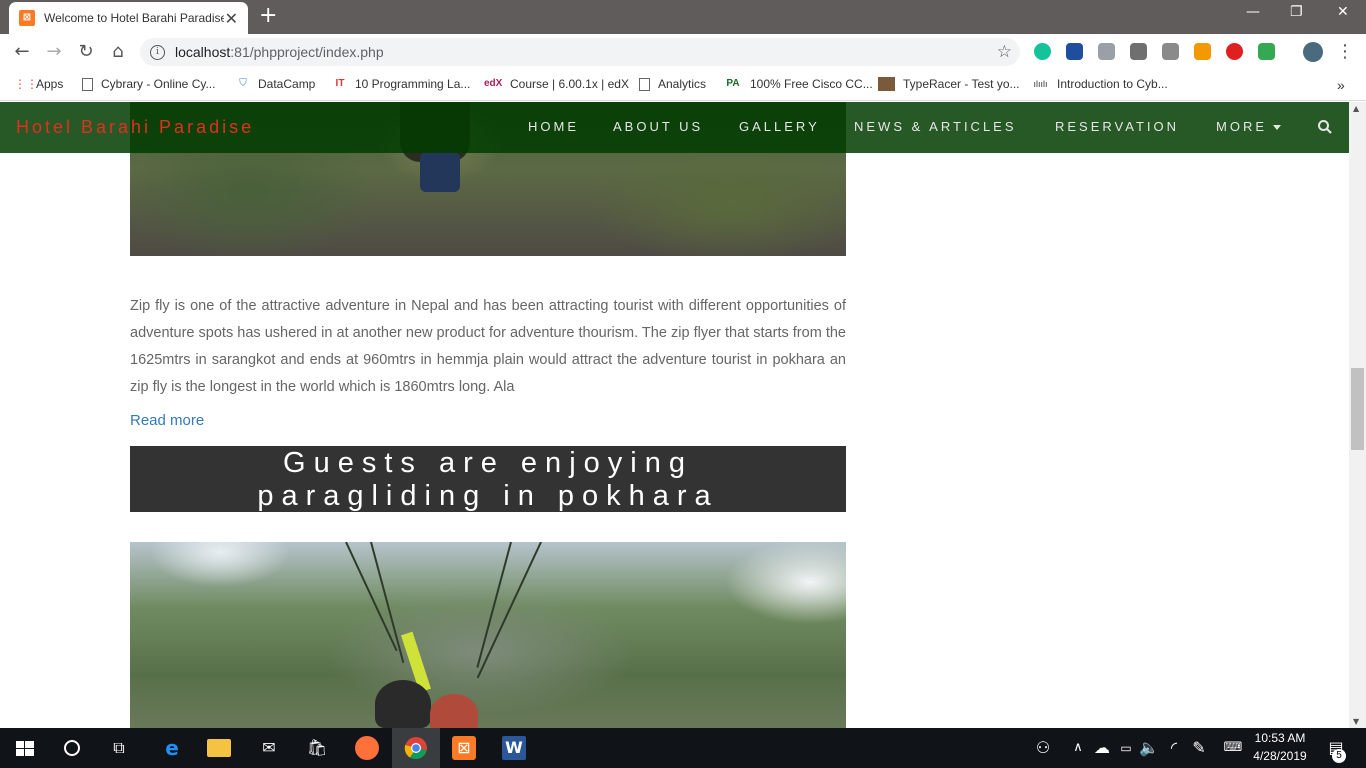 The image size is (1366, 768). I want to click on chrome-menu-icon: ⋮, so click(1345, 52).